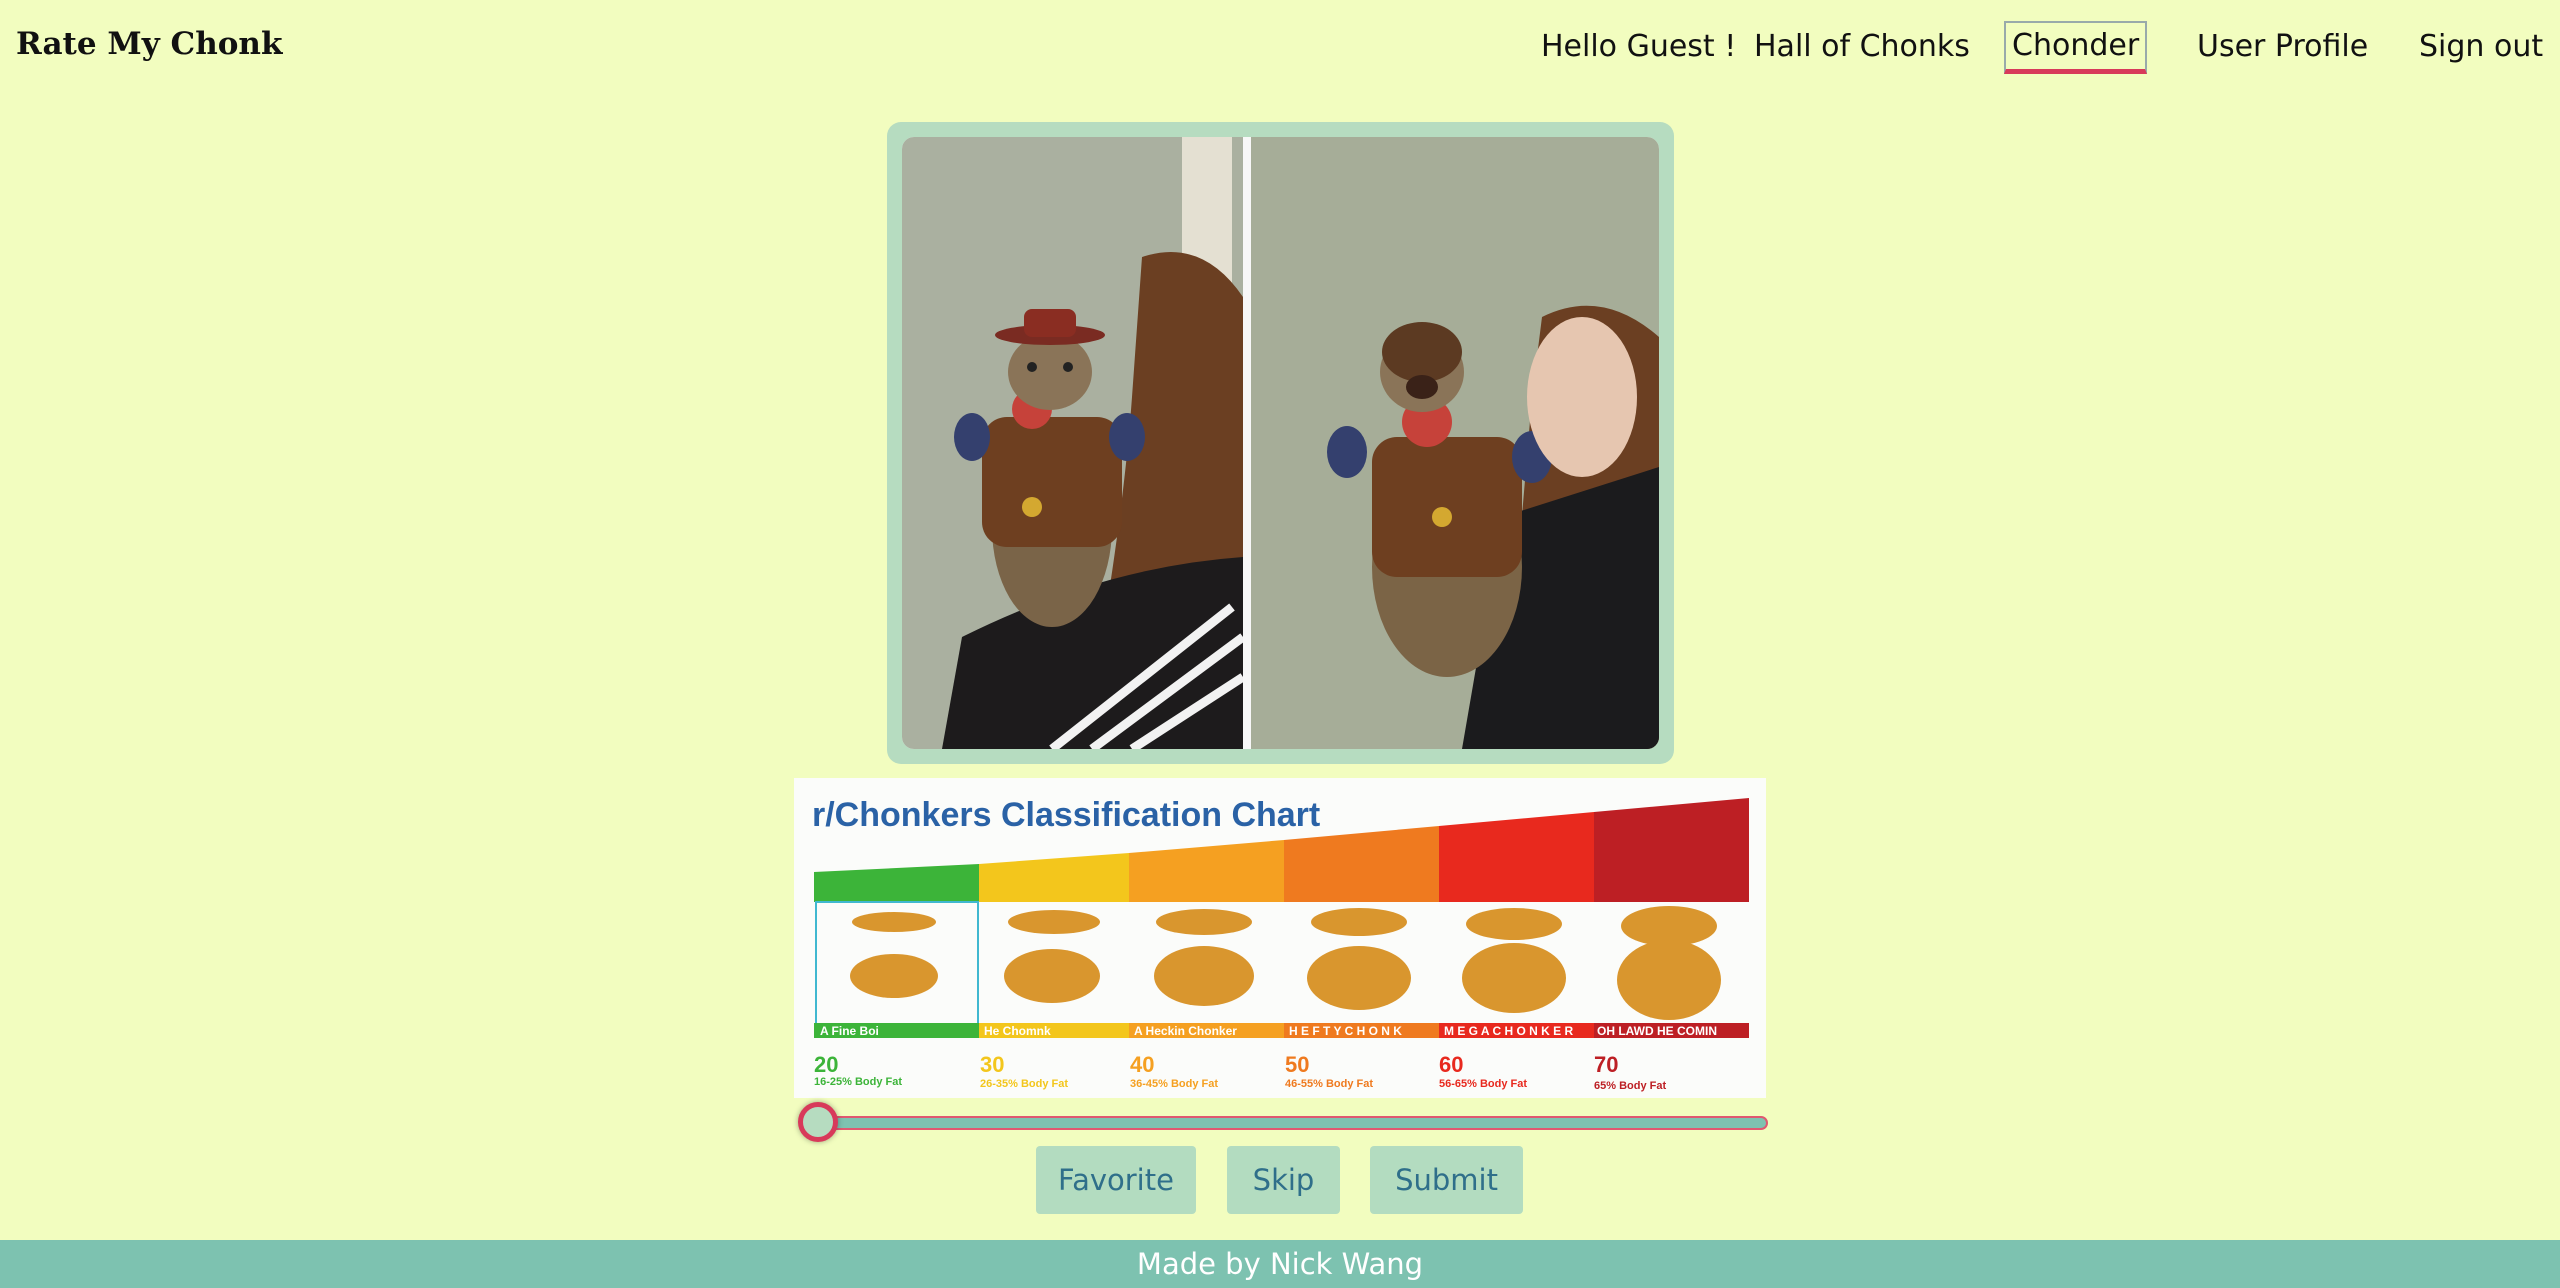 This screenshot has width=2560, height=1288. Describe the element at coordinates (1657, 1031) in the screenshot. I see `tier-name: OH LAWD HE COMIN` at that location.